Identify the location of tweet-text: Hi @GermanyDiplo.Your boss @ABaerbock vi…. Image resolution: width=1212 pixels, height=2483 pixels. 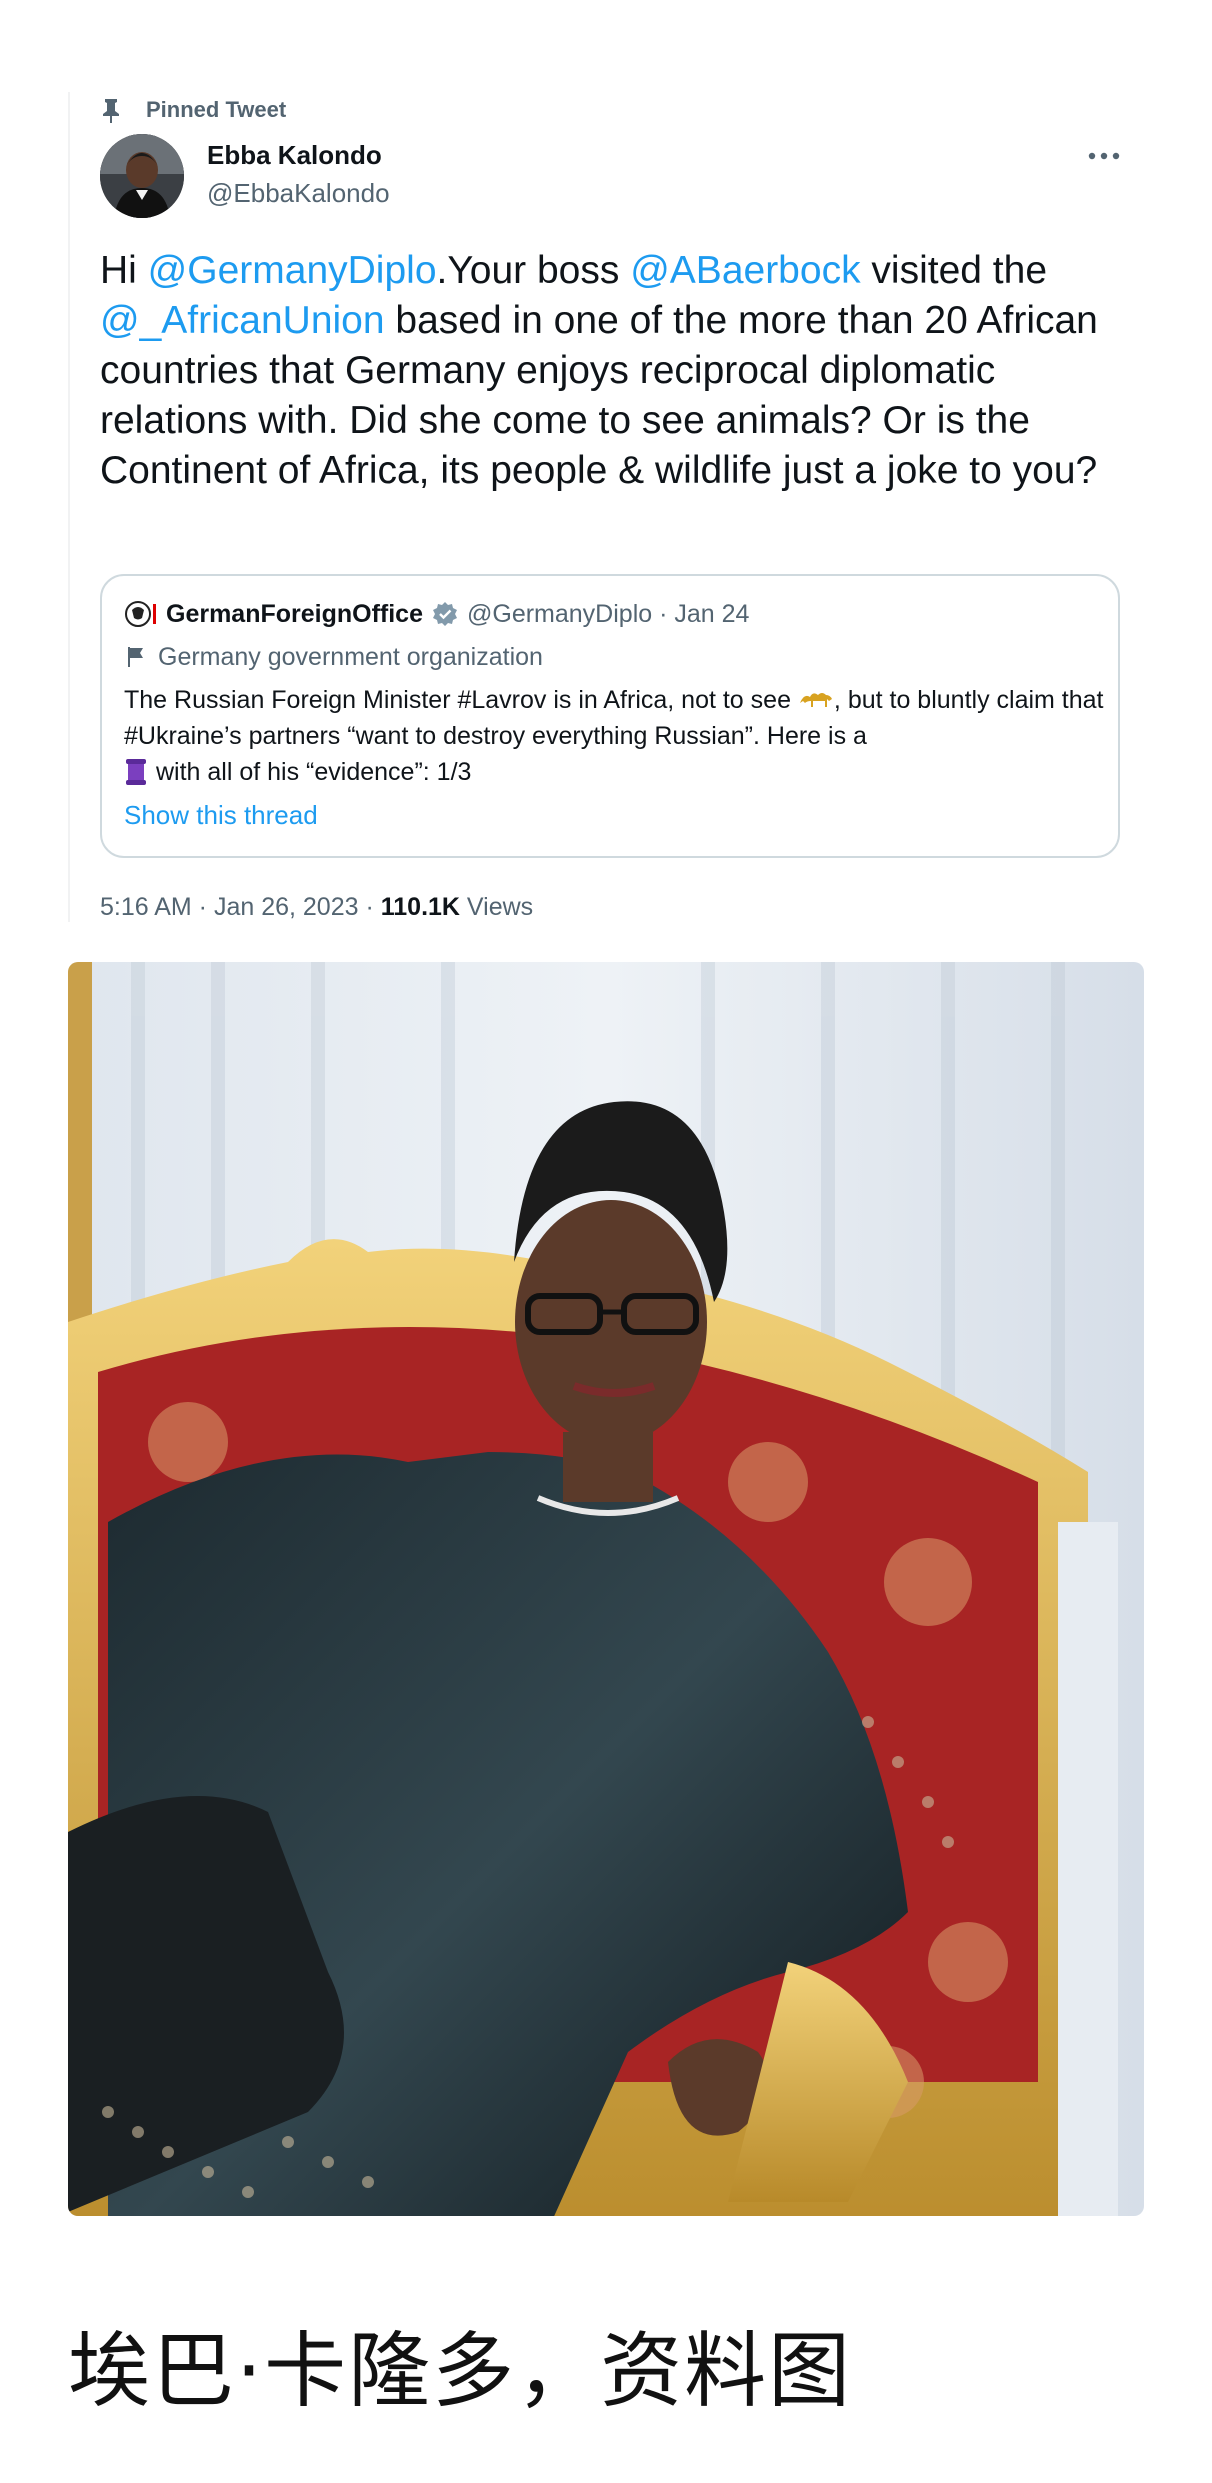
(615, 371).